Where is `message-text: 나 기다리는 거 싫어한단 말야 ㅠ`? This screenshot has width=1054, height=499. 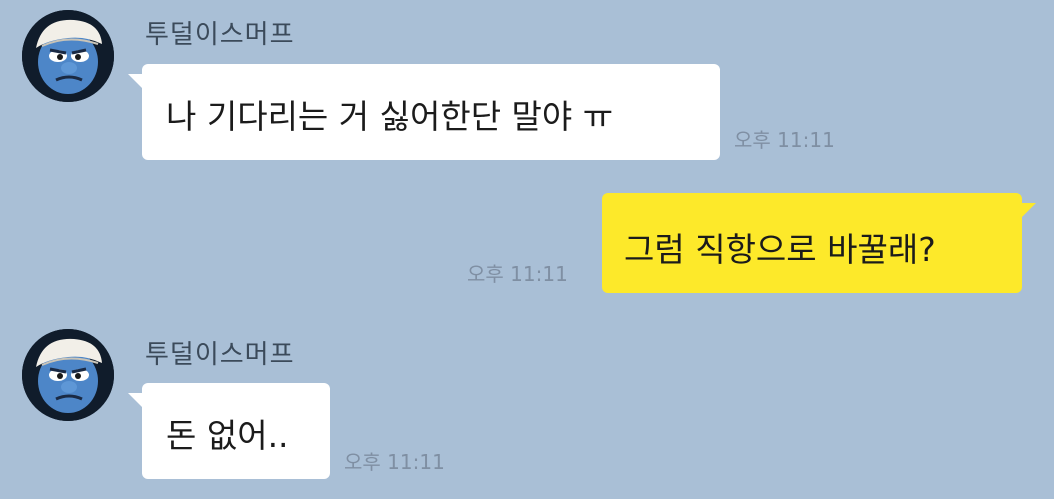 message-text: 나 기다리는 거 싫어한단 말야 ㅠ is located at coordinates (390, 116).